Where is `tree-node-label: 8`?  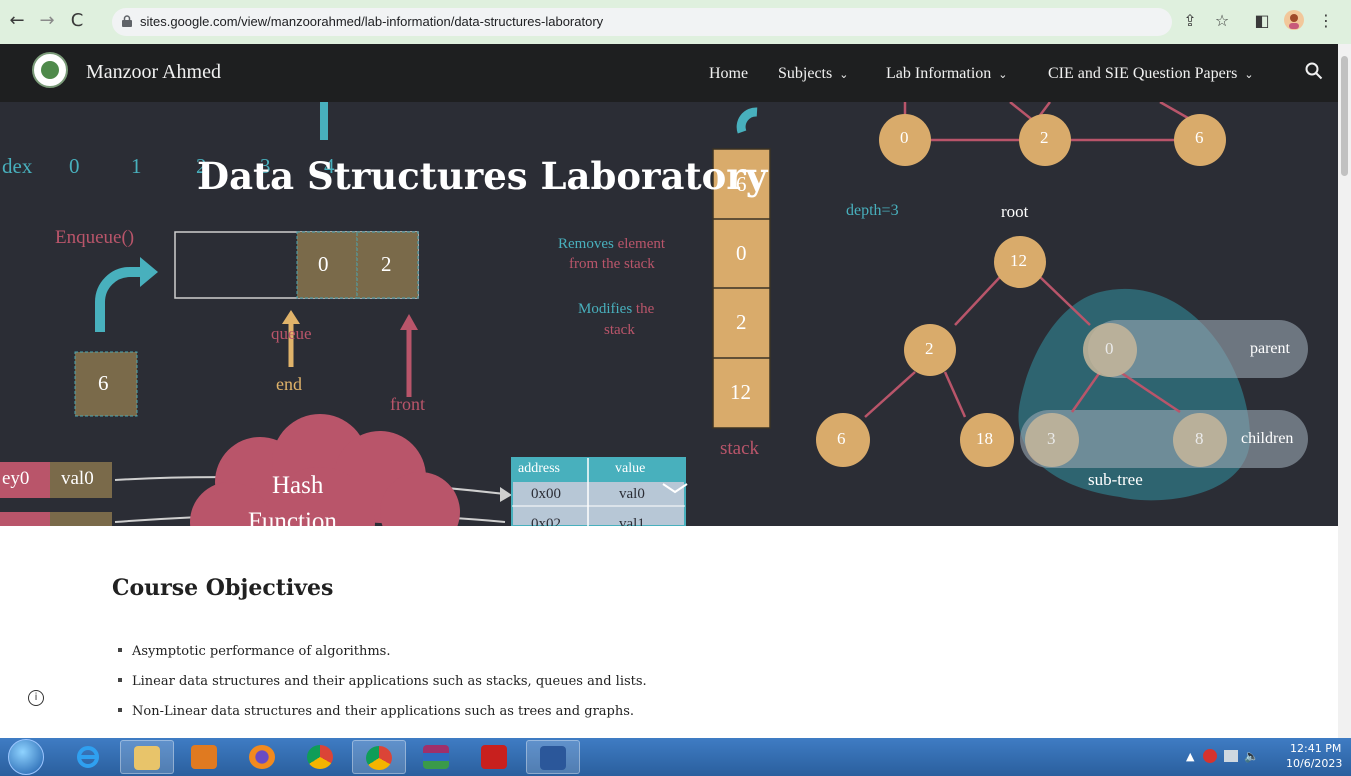 tree-node-label: 8 is located at coordinates (1199, 438).